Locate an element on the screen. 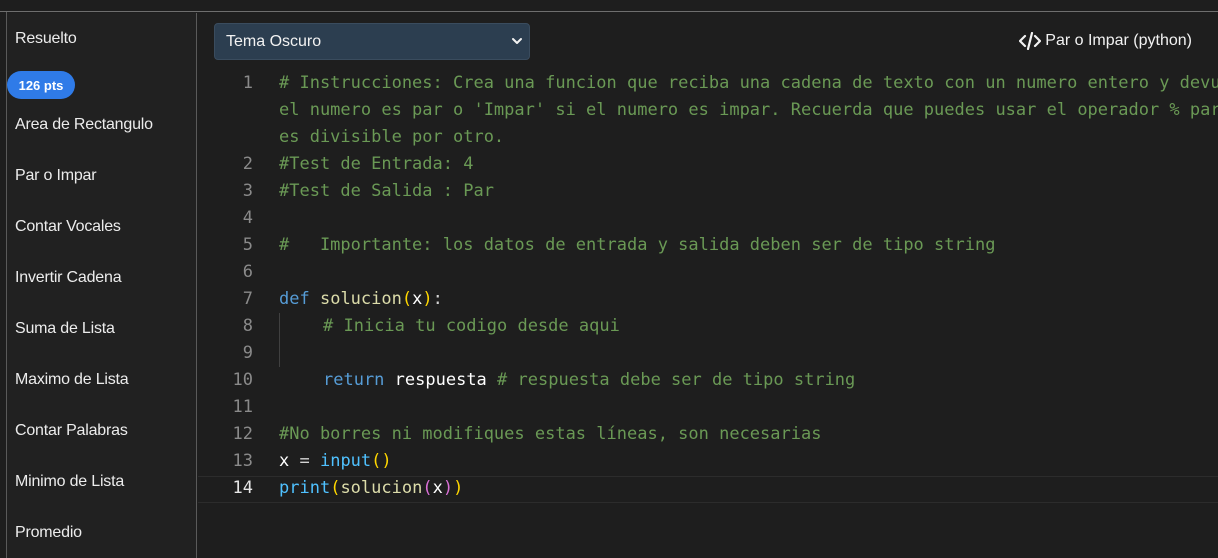  editor-toolbar: Tema Oscuro Par o Impar (python) is located at coordinates (708, 41).